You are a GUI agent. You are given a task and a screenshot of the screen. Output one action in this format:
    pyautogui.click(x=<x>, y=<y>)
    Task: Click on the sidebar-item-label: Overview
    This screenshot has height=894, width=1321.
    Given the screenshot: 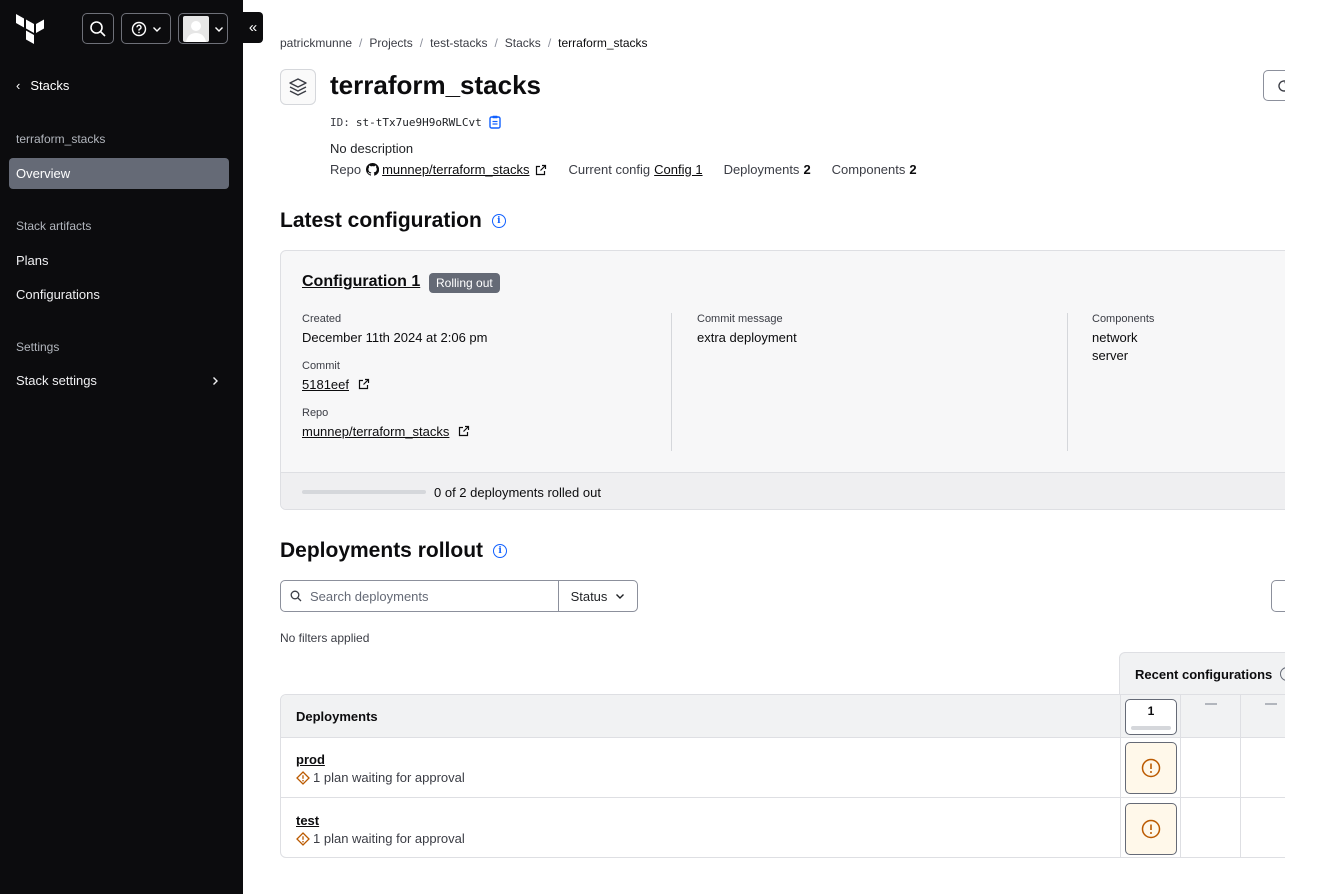 What is the action you would take?
    pyautogui.click(x=43, y=173)
    